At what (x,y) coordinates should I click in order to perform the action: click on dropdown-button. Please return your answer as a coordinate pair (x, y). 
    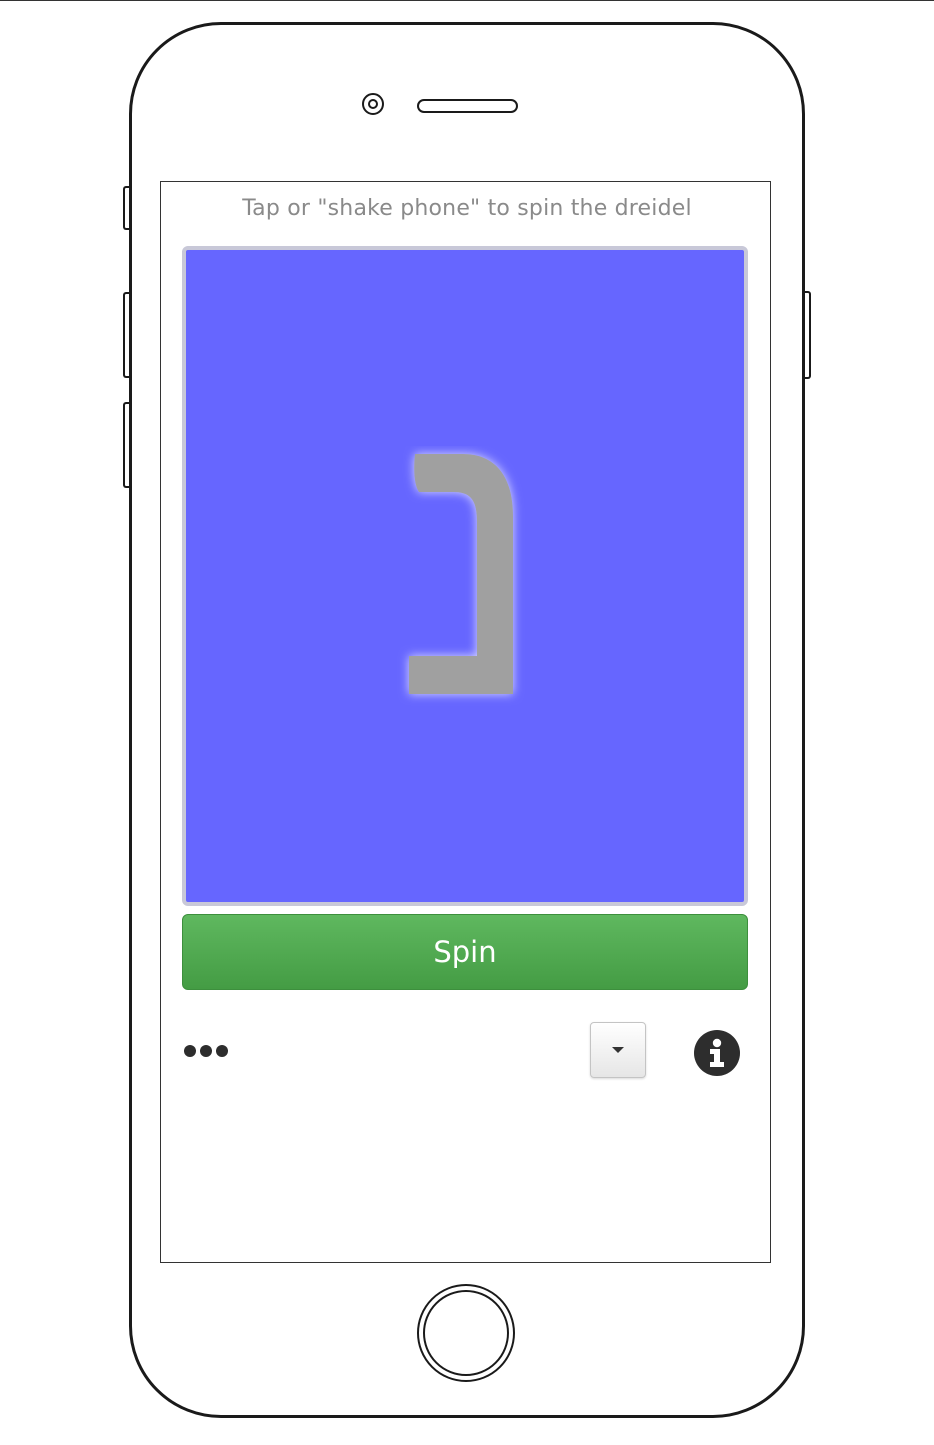
    Looking at the image, I should click on (618, 1050).